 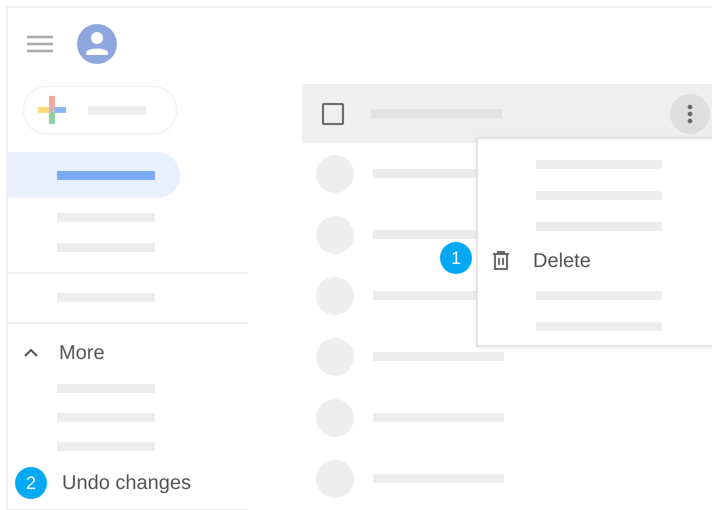 I want to click on more-label: More, so click(x=82, y=353).